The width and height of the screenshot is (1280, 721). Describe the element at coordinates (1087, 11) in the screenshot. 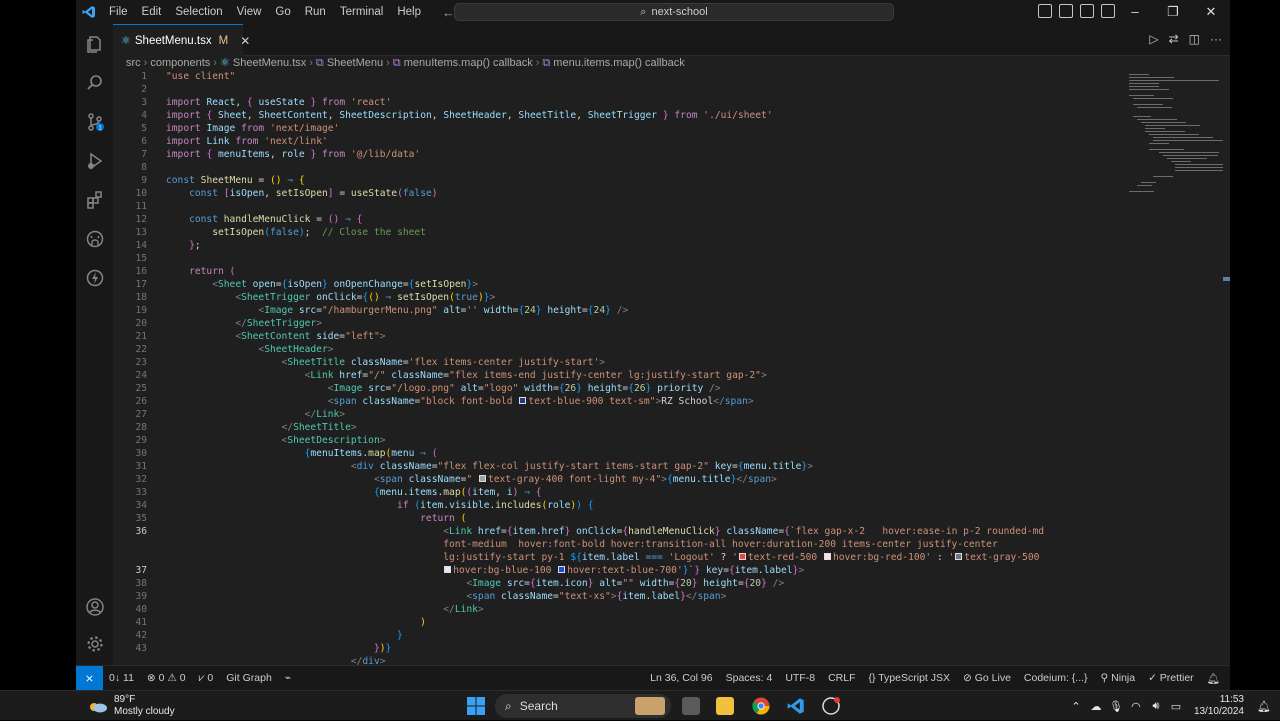

I see `toggle-secondary-sidebar-icon` at that location.